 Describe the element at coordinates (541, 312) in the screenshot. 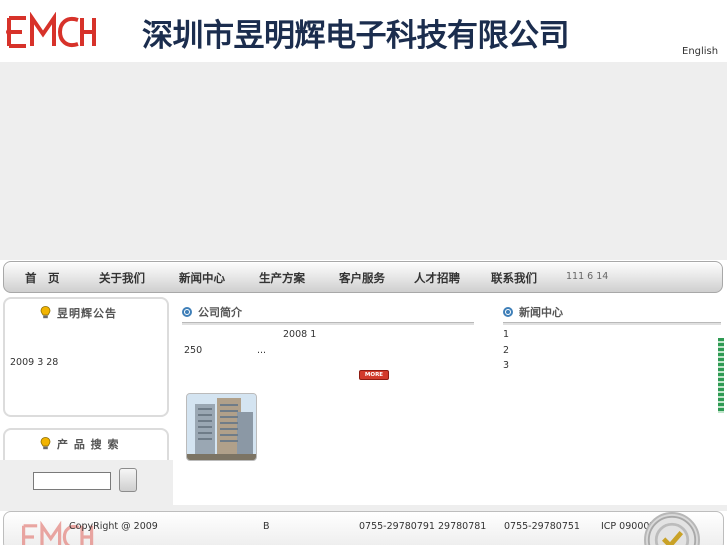

I see `news-title-text: 新闻中心` at that location.